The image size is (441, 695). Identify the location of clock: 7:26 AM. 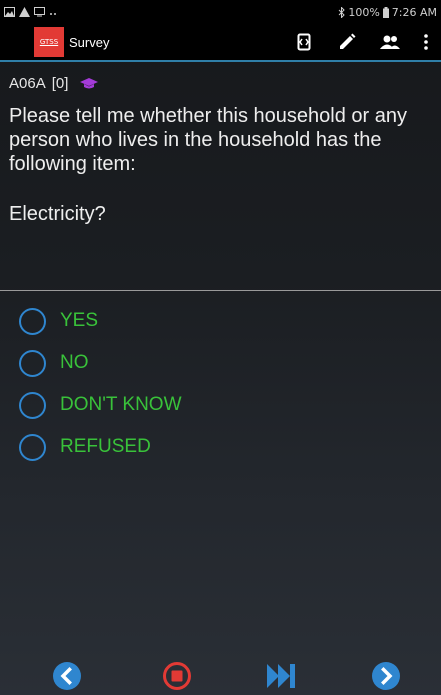
(414, 12).